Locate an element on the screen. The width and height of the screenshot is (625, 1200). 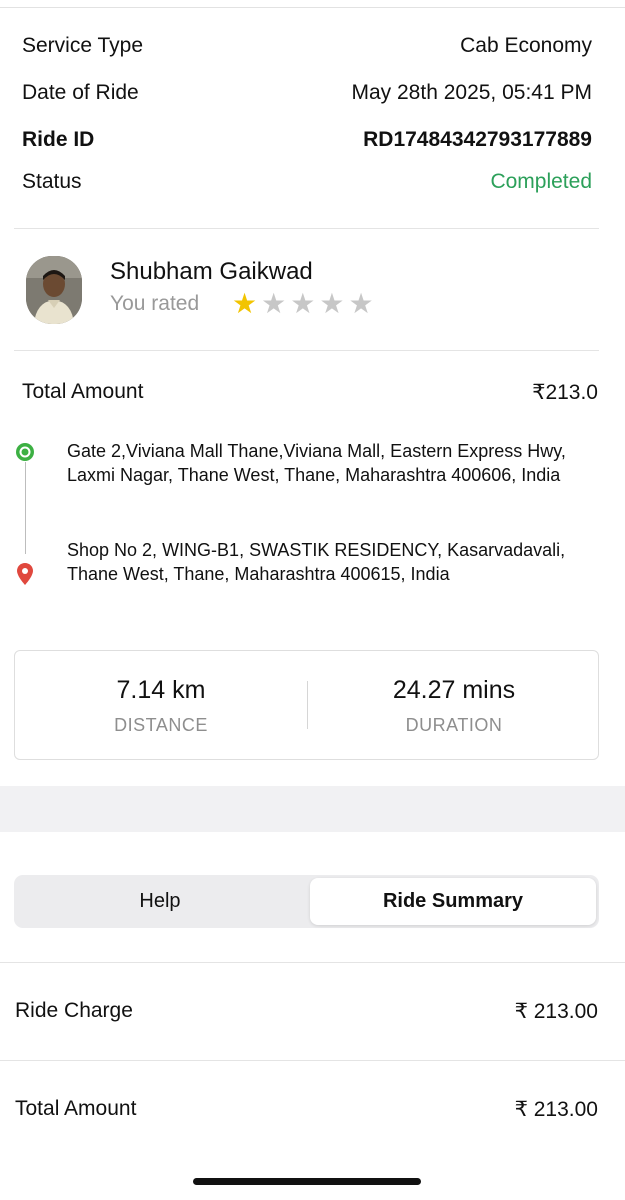
date-value: May 28th 2025, 05:41 PM is located at coordinates (472, 92).